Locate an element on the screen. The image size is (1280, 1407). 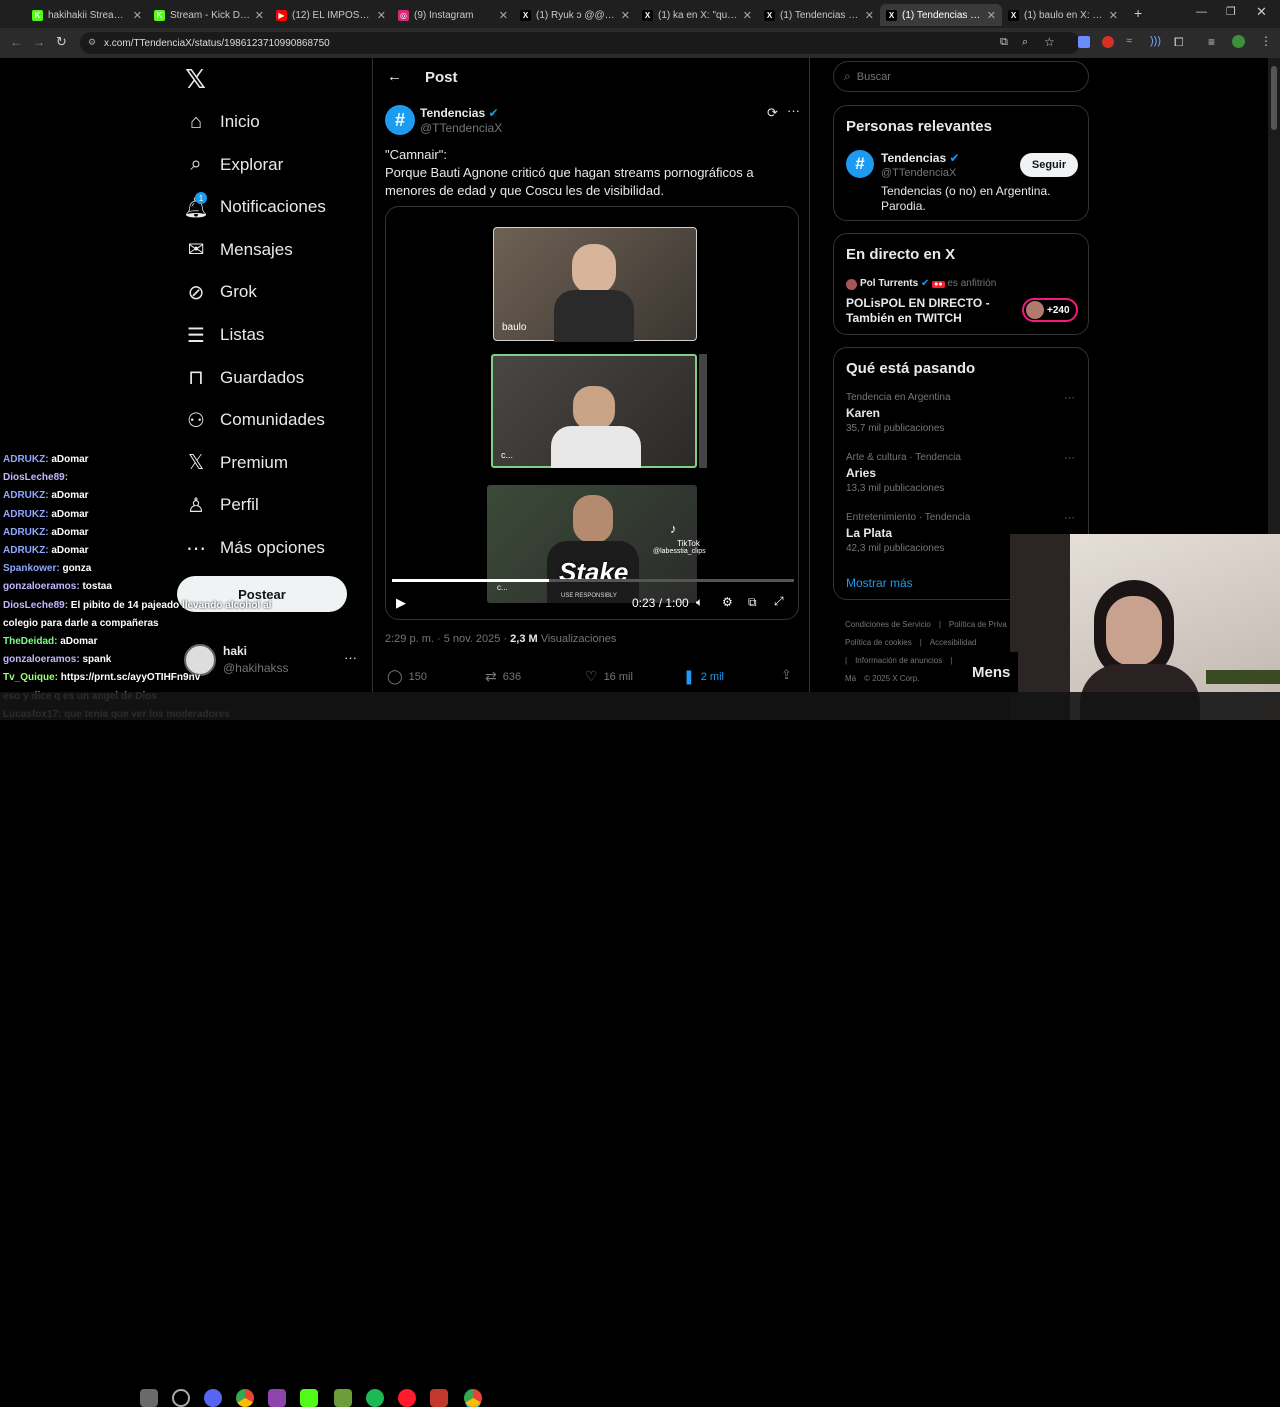
browser-tab: Khakihakii Stream - W ✕ is located at coordinates (87, 15).